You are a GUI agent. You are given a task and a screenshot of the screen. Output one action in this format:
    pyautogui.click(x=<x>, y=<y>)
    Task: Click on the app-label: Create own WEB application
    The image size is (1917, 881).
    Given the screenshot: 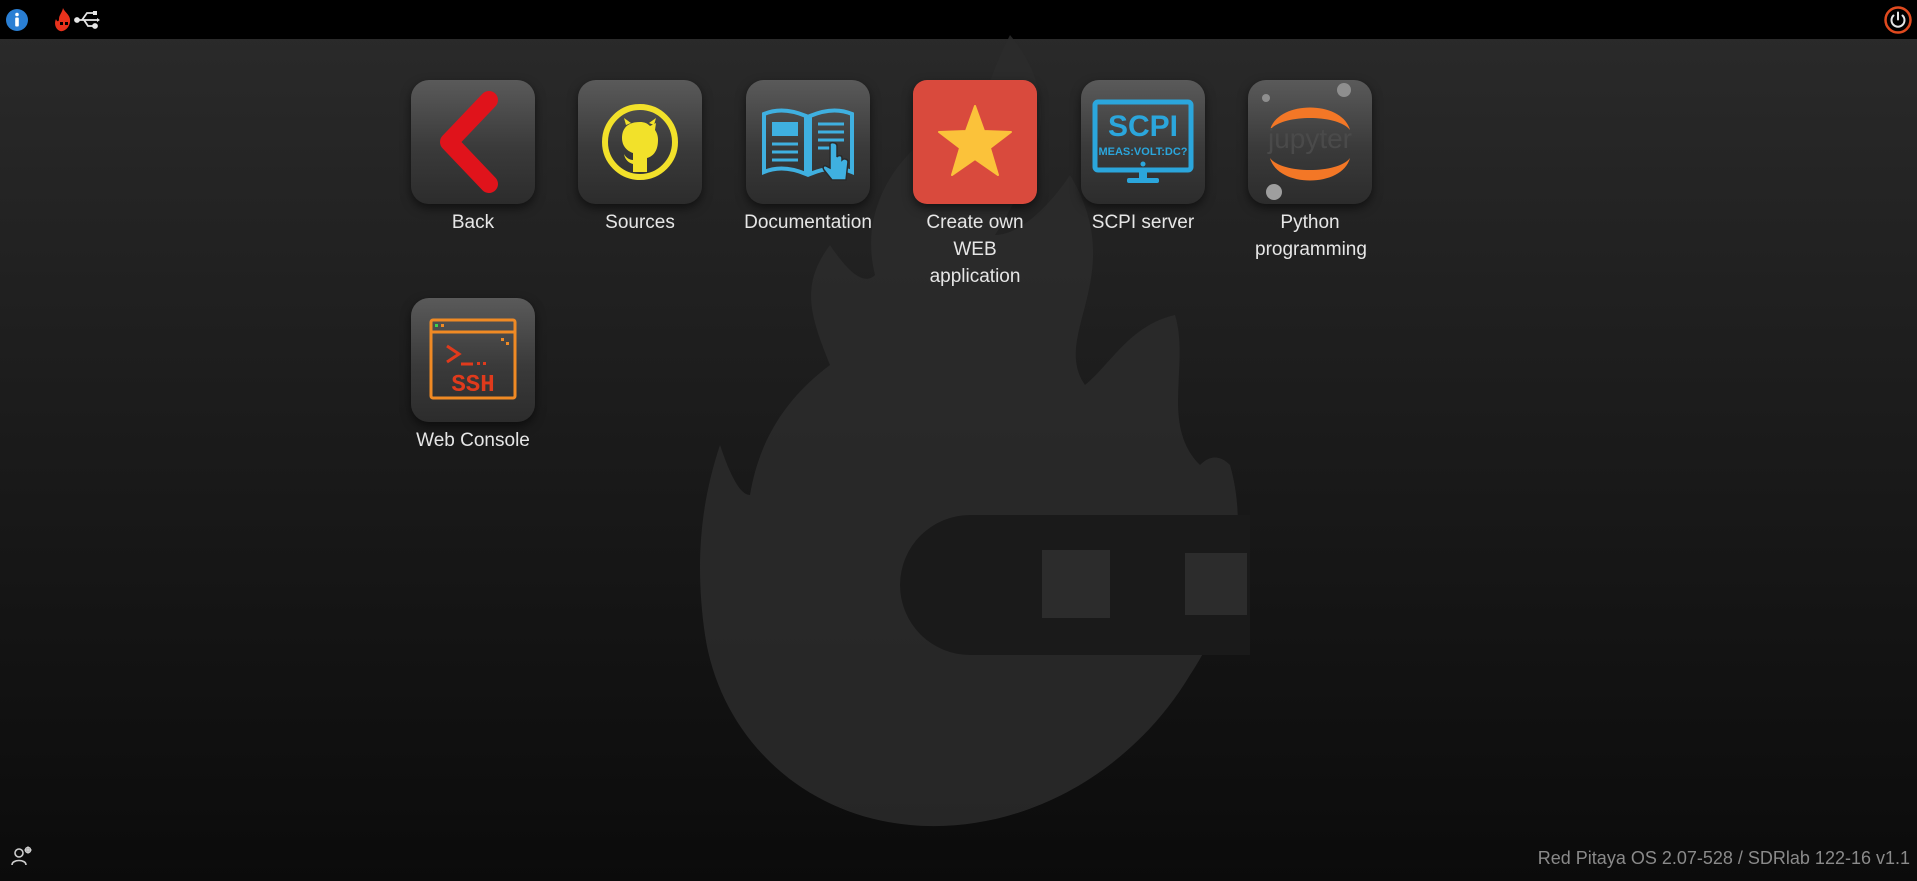 What is the action you would take?
    pyautogui.click(x=975, y=249)
    